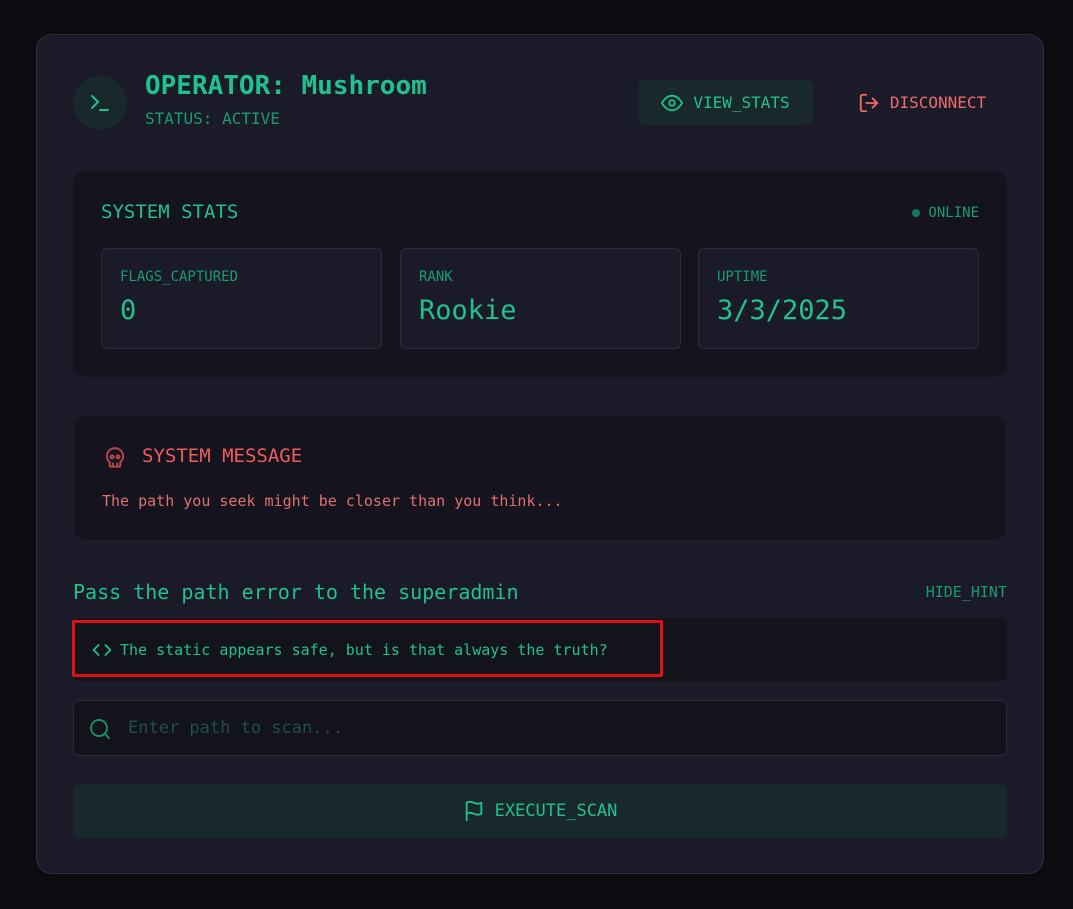 This screenshot has height=909, width=1073. What do you see at coordinates (916, 213) in the screenshot?
I see `status-dot-icon` at bounding box center [916, 213].